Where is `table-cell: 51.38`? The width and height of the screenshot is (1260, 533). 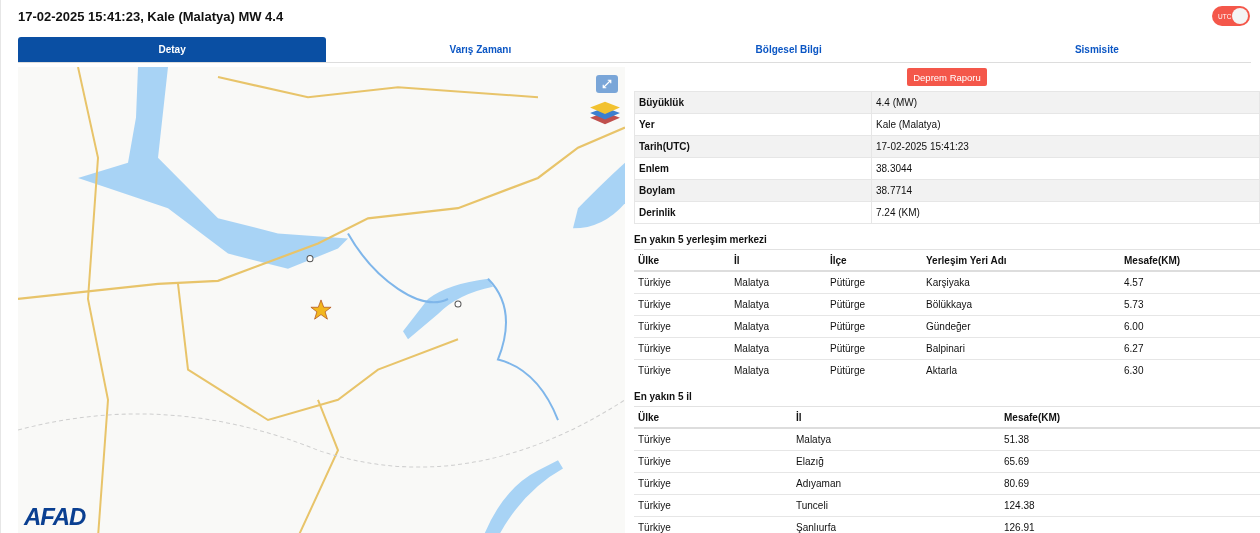 table-cell: 51.38 is located at coordinates (1130, 439).